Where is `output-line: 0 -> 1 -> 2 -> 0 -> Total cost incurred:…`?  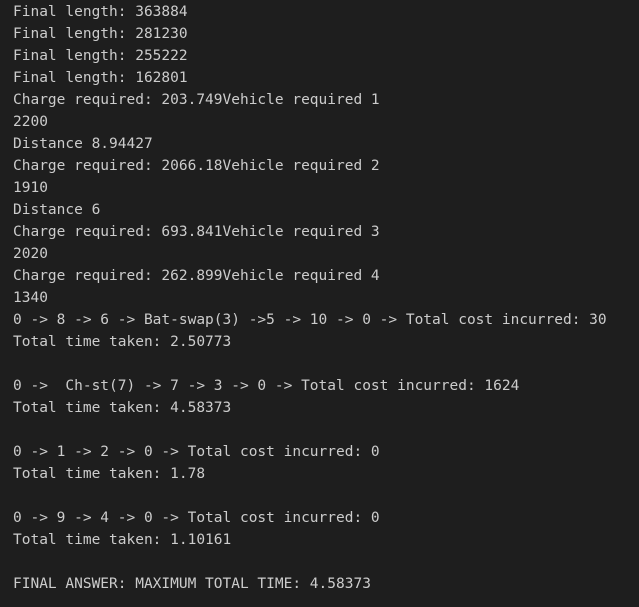 output-line: 0 -> 1 -> 2 -> 0 -> Total cost incurred:… is located at coordinates (196, 452).